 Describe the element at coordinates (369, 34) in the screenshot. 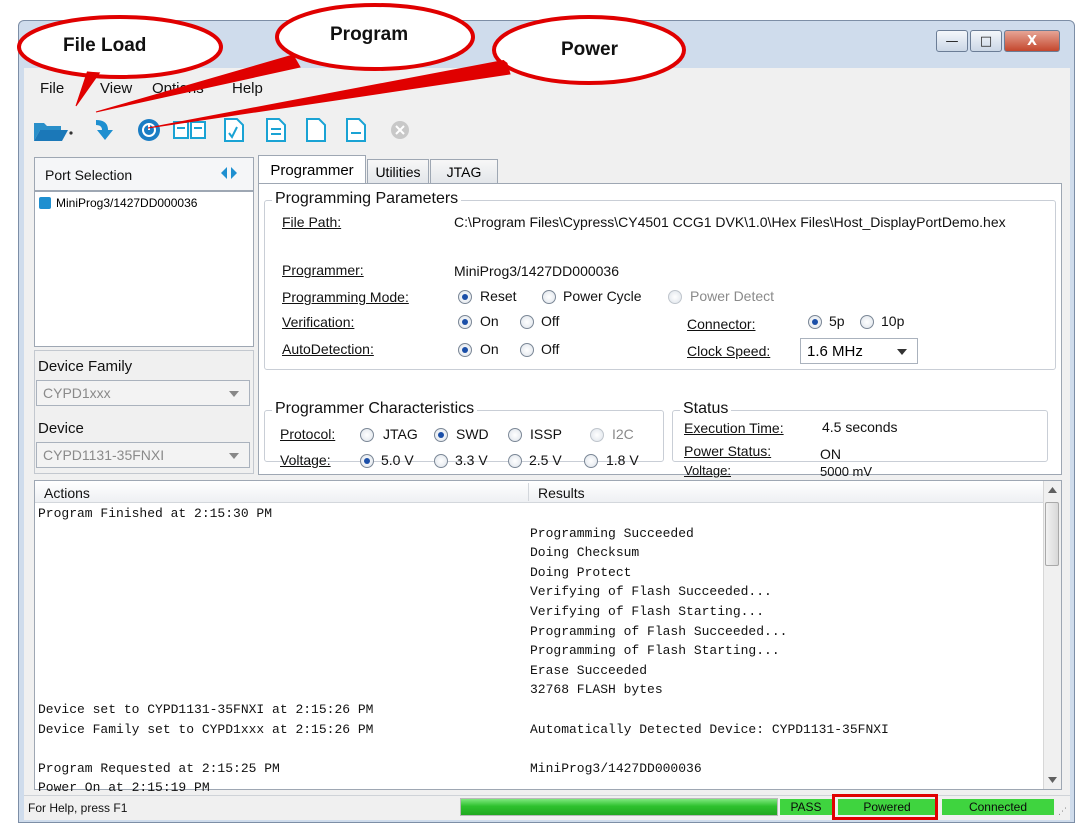

I see `program-callout: Program` at that location.